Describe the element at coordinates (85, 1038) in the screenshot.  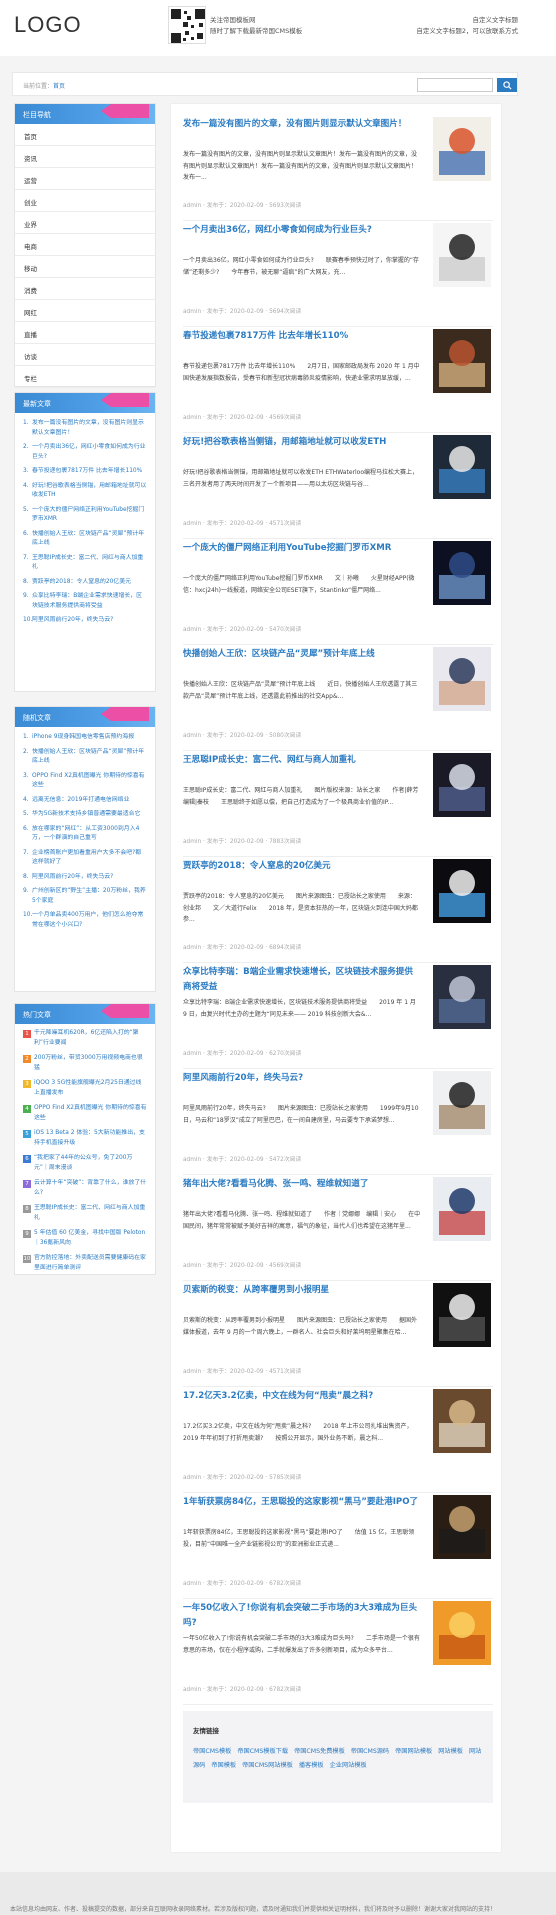
I see `hot-article-link: 1 千元降噪耳机620R，6亿还陷入打的“聚利”行业要闻` at that location.